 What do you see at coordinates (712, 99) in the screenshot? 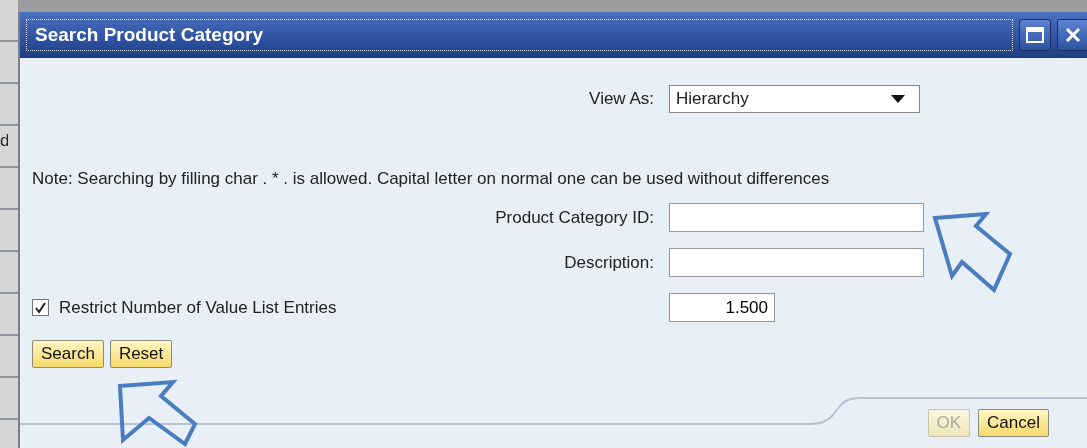
I see `dropdown-value: Hierarchy` at bounding box center [712, 99].